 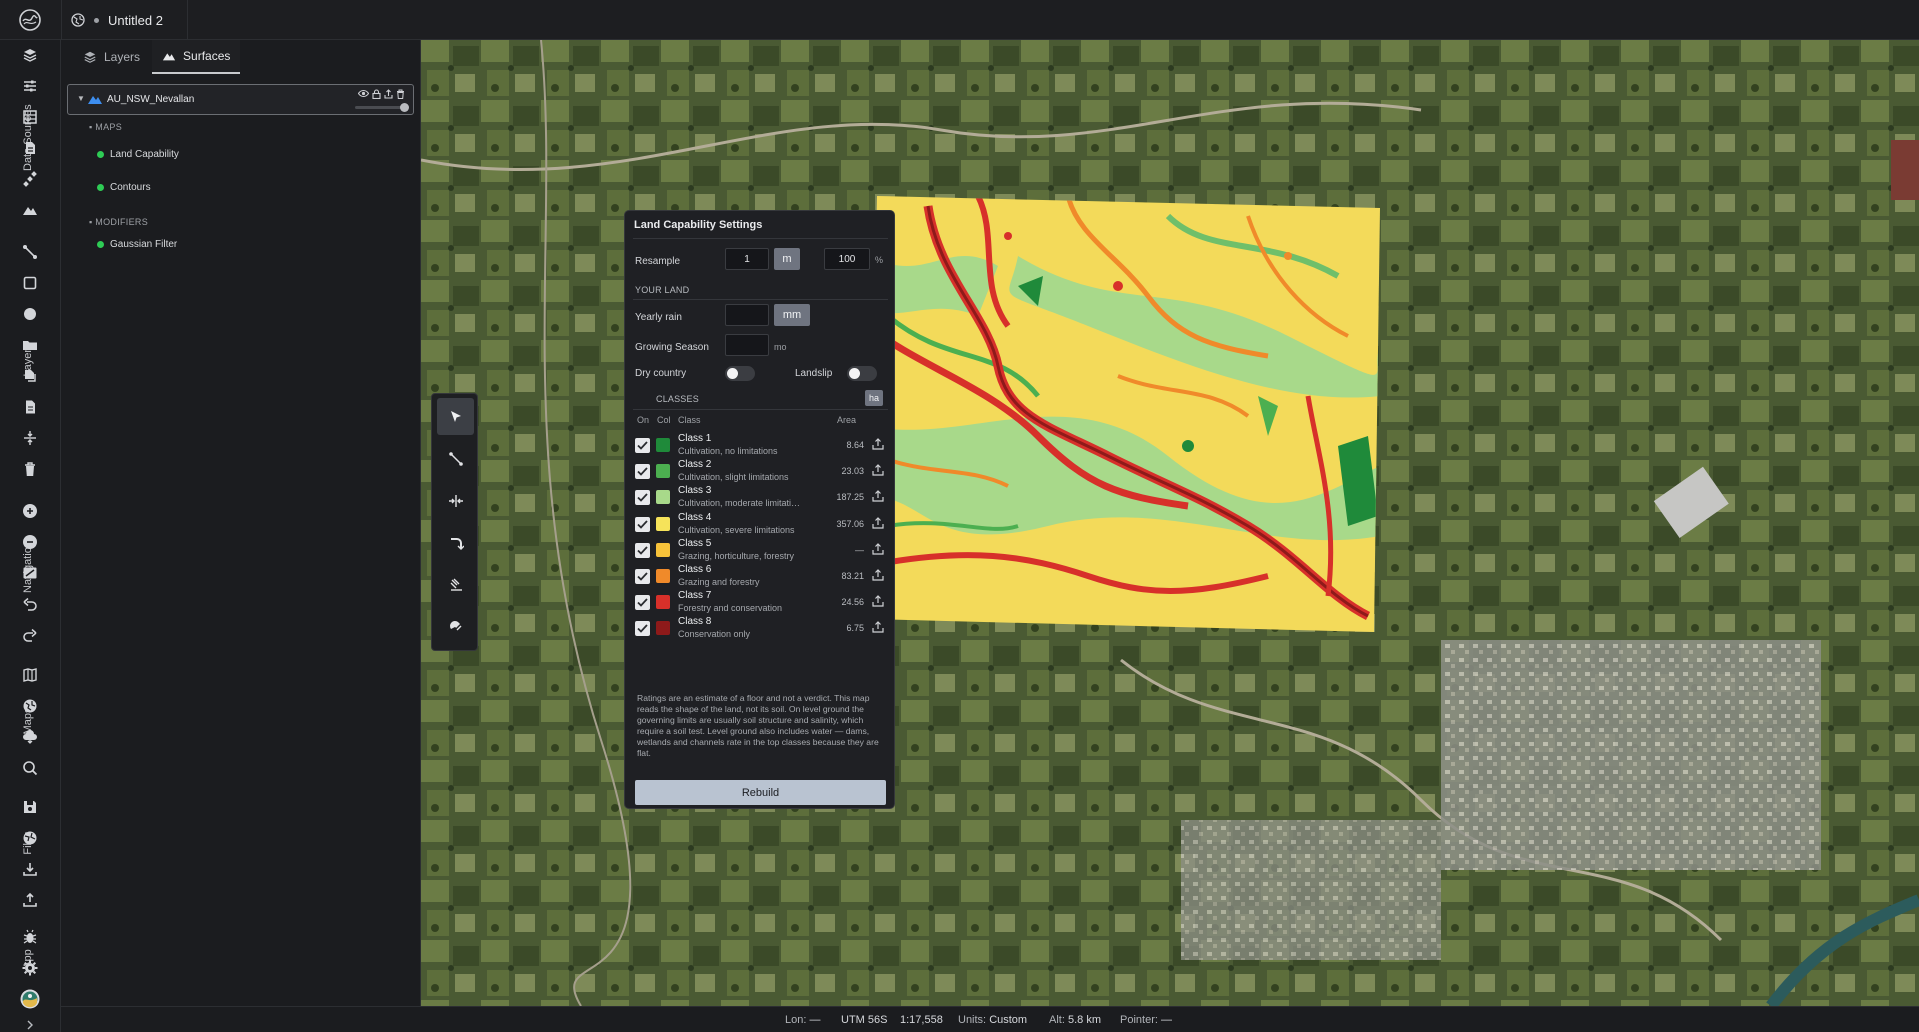 I want to click on draw-tool-button, so click(x=455, y=584).